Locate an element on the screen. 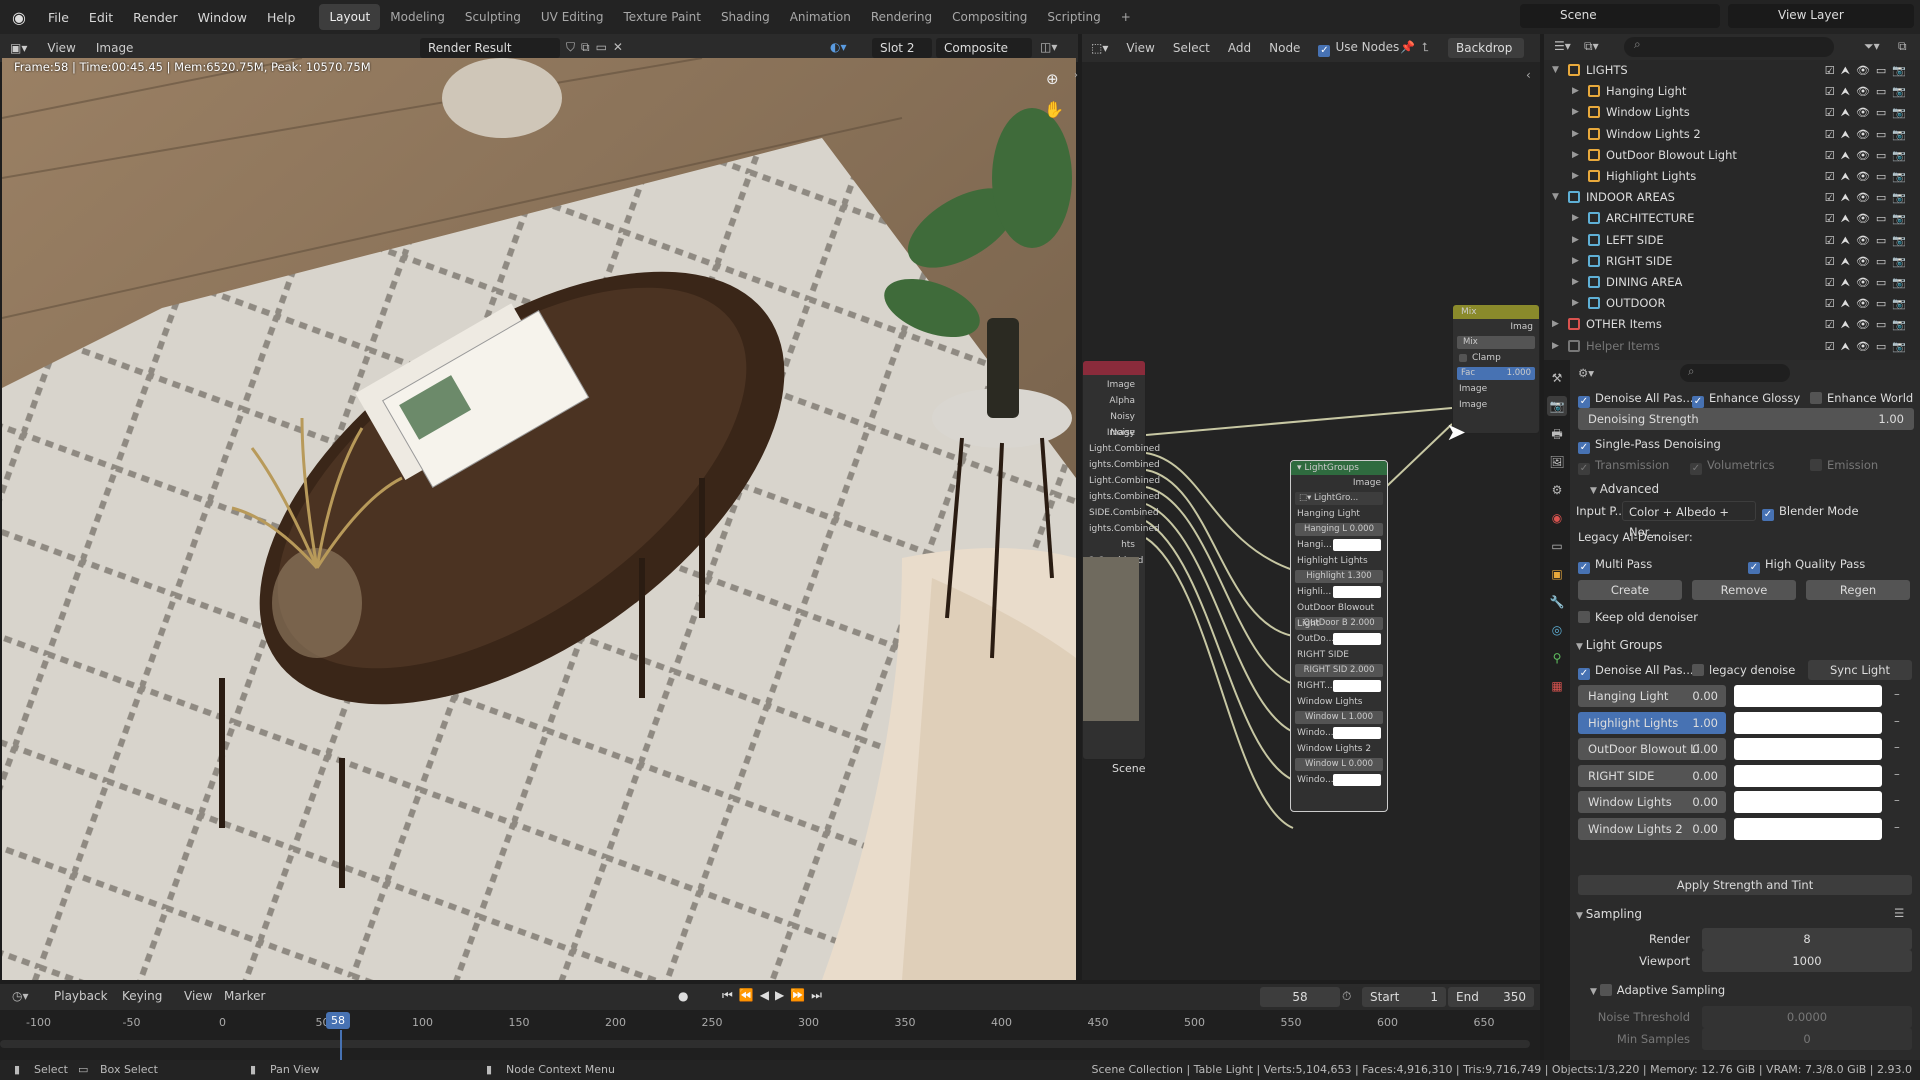  outliner-search-input: ⌕ is located at coordinates (1729, 47).